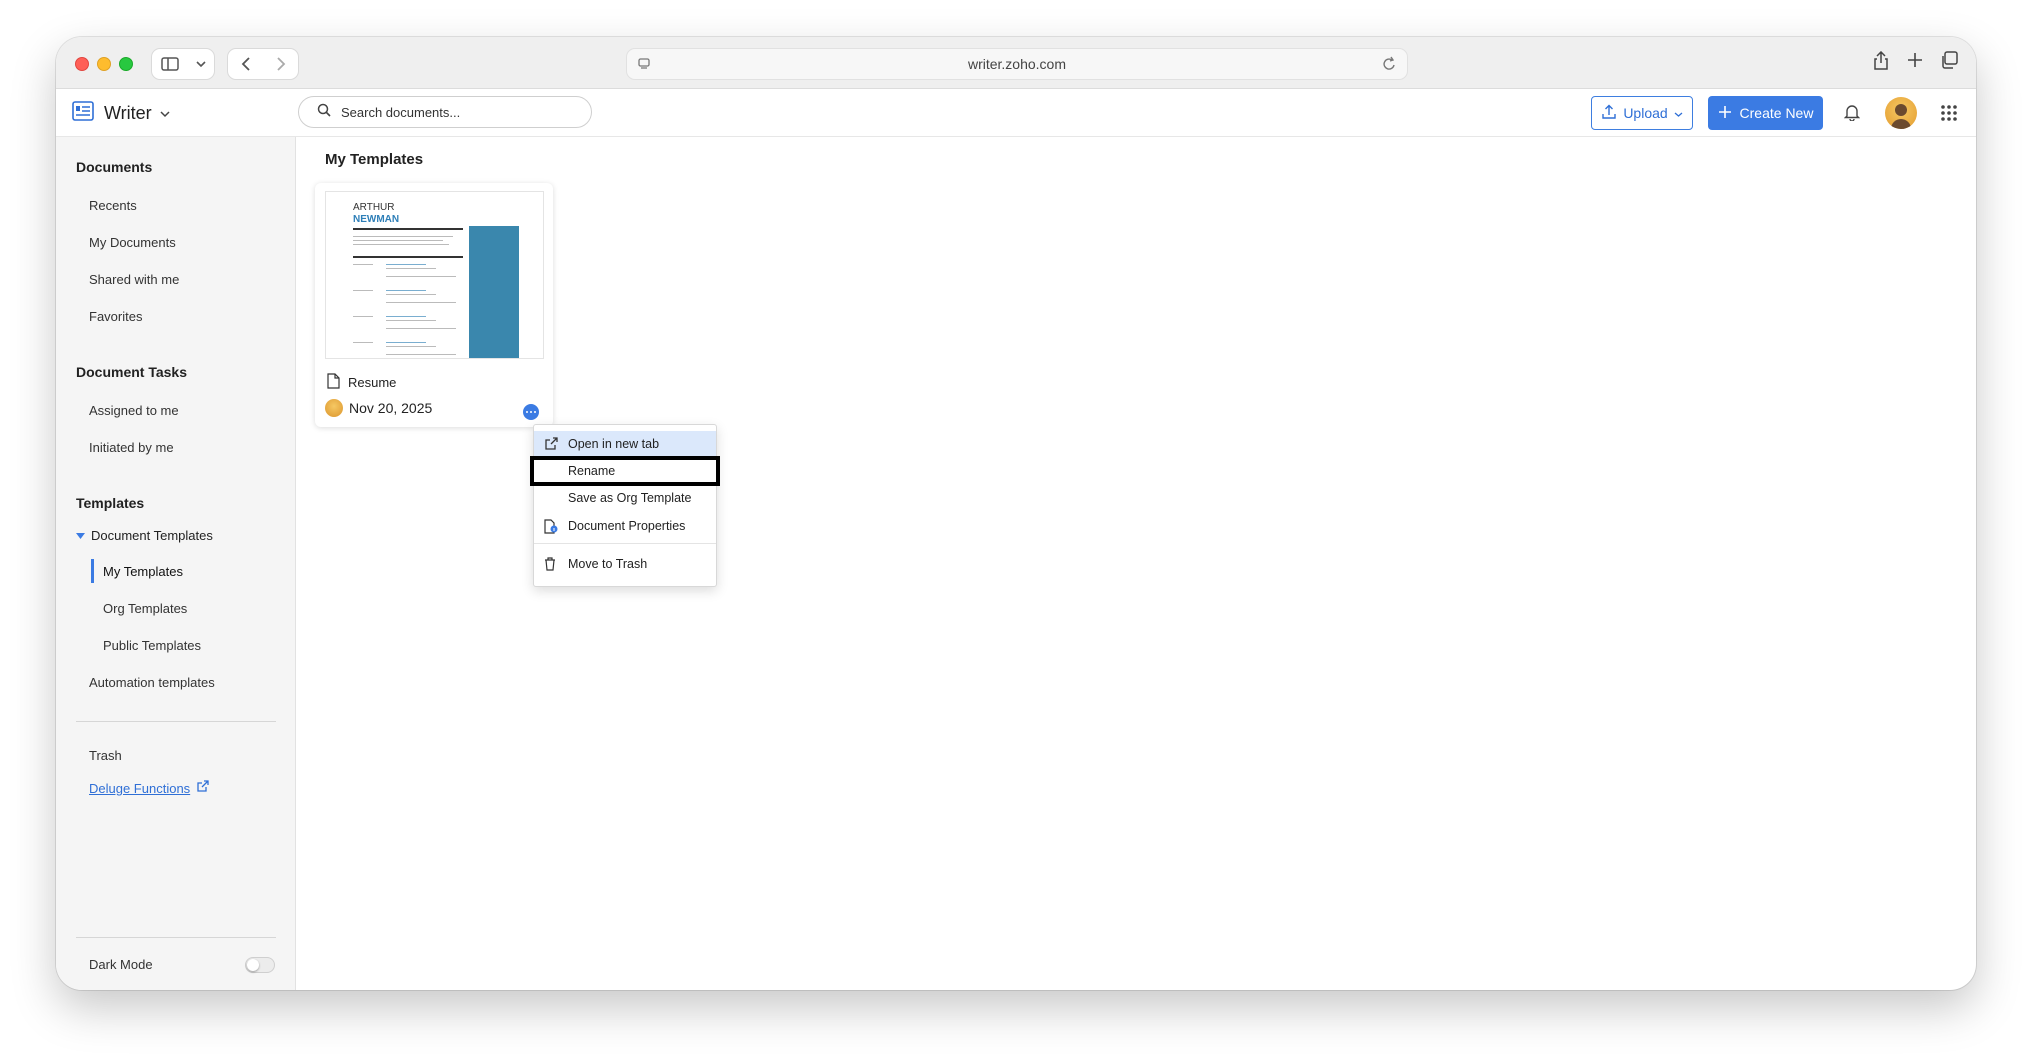 The width and height of the screenshot is (2032, 1064). Describe the element at coordinates (176, 937) in the screenshot. I see `sidebar-divider-bottom` at that location.